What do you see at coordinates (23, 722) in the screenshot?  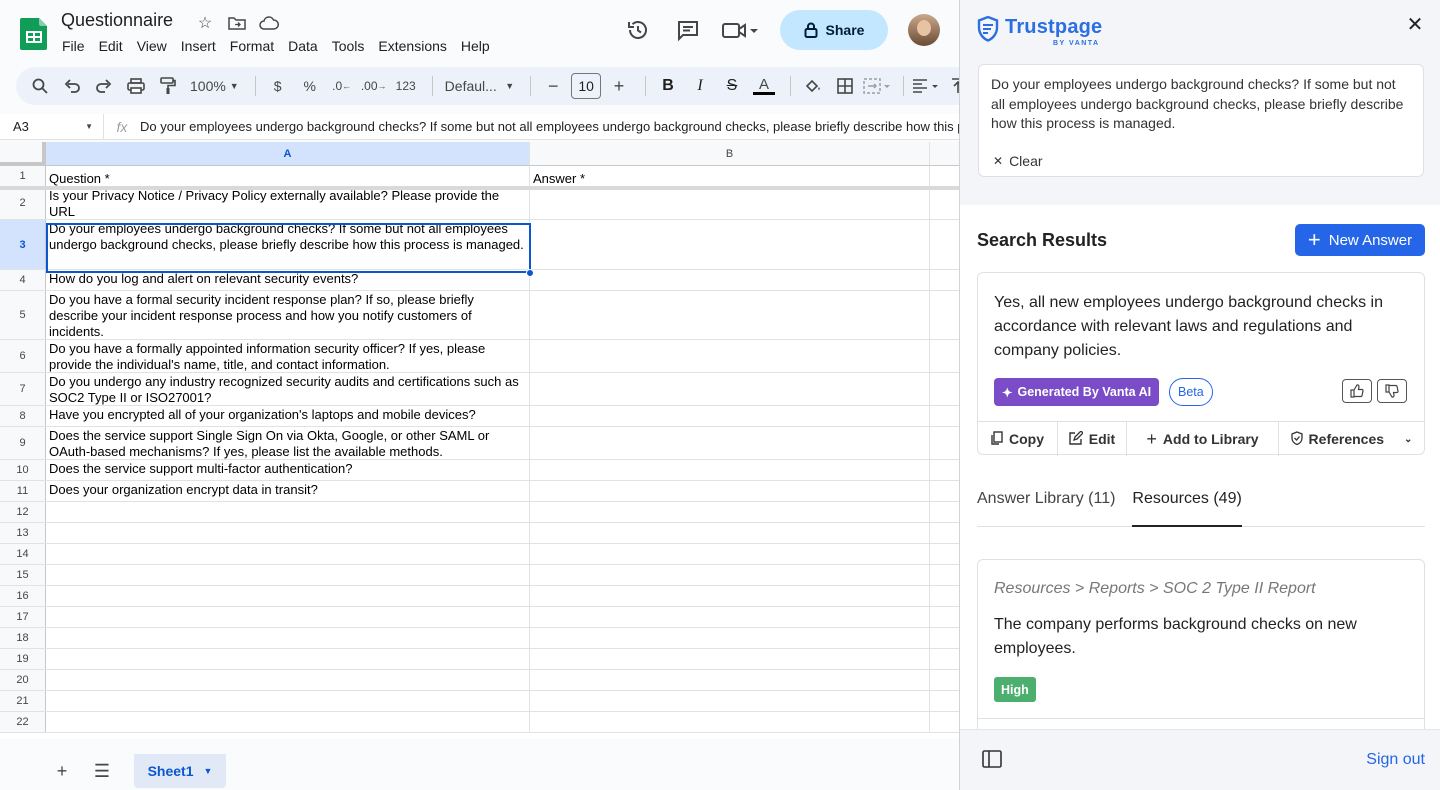 I see `row-header: 22` at bounding box center [23, 722].